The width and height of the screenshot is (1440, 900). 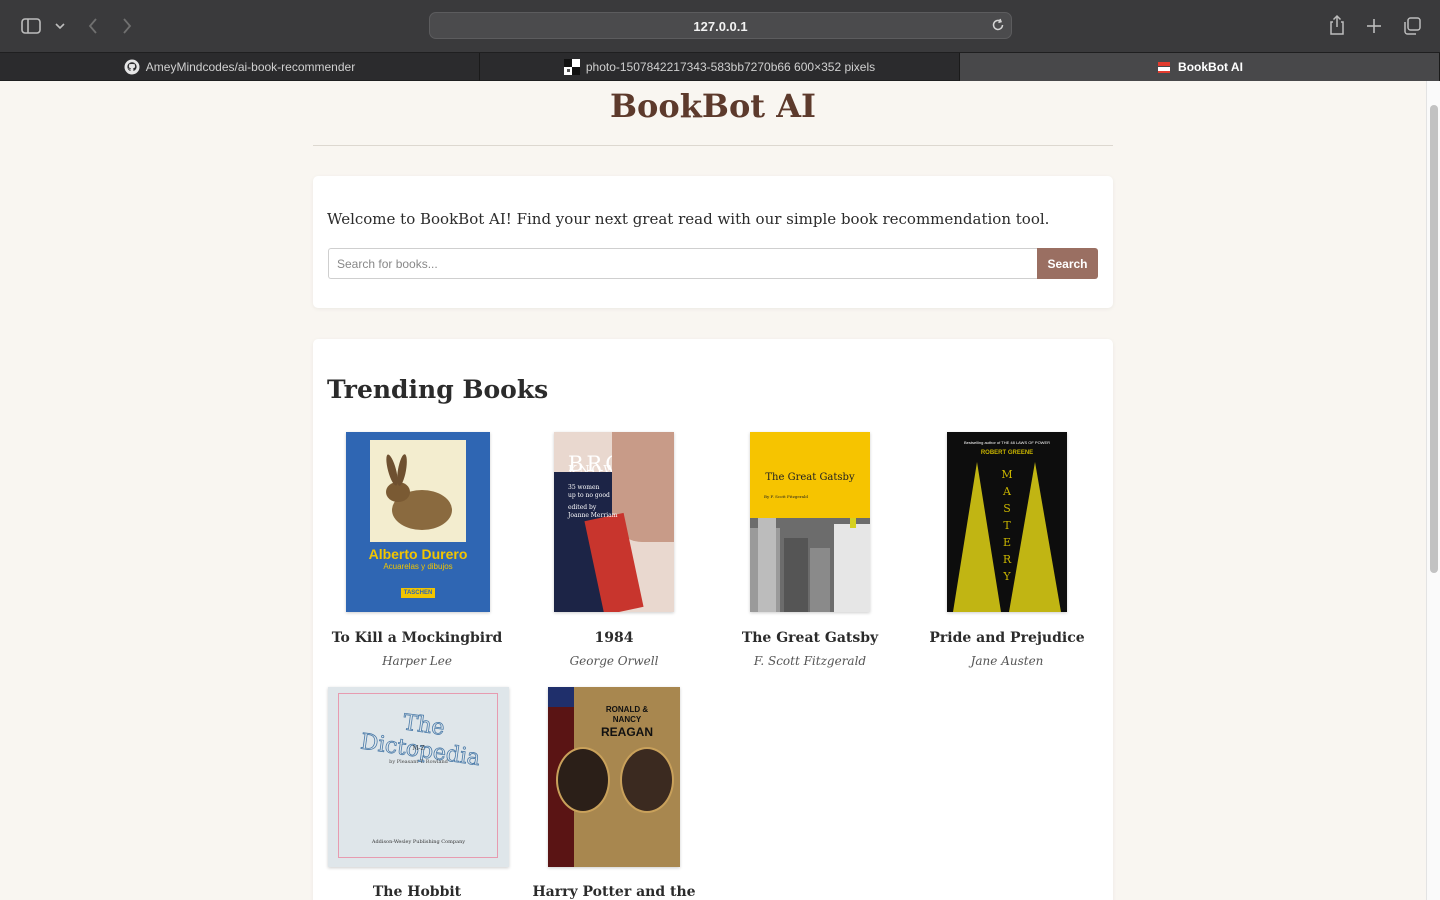 I want to click on cover-subtitle: Acuarelas y dibujos, so click(x=418, y=566).